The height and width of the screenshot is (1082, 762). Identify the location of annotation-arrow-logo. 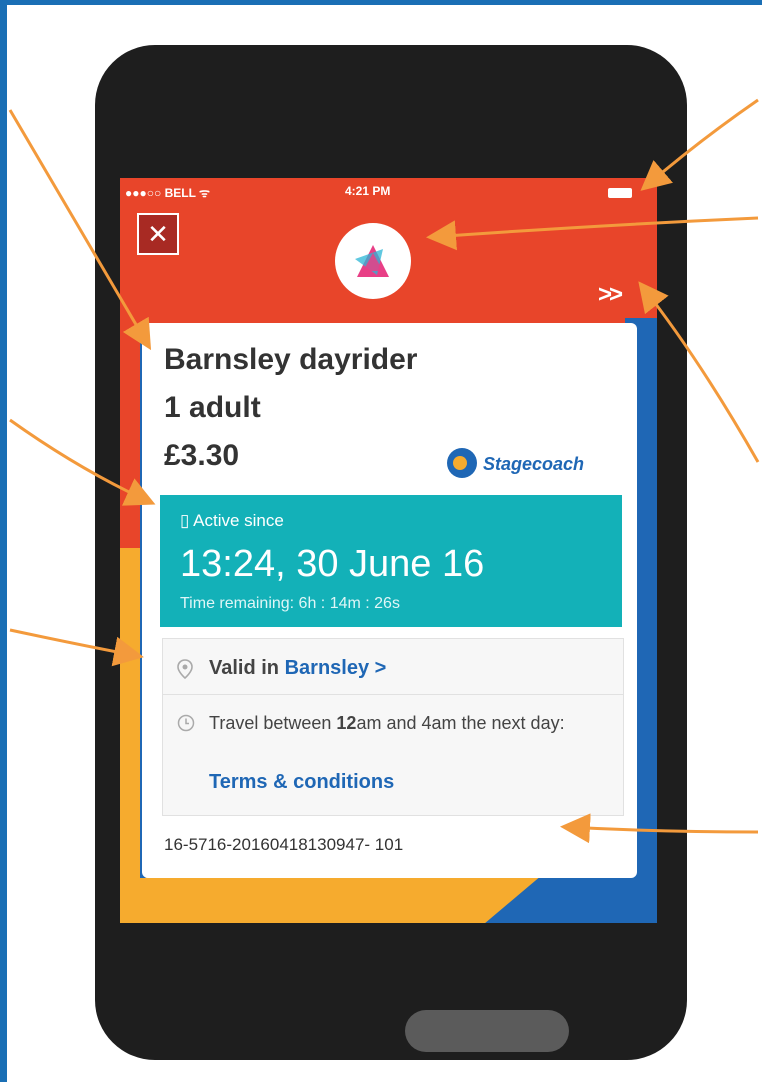
(592, 233).